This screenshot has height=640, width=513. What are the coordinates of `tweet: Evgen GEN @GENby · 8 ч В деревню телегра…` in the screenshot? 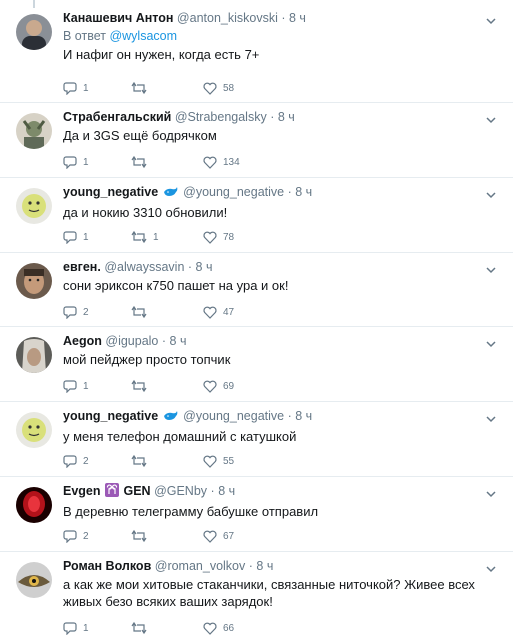 It's located at (256, 514).